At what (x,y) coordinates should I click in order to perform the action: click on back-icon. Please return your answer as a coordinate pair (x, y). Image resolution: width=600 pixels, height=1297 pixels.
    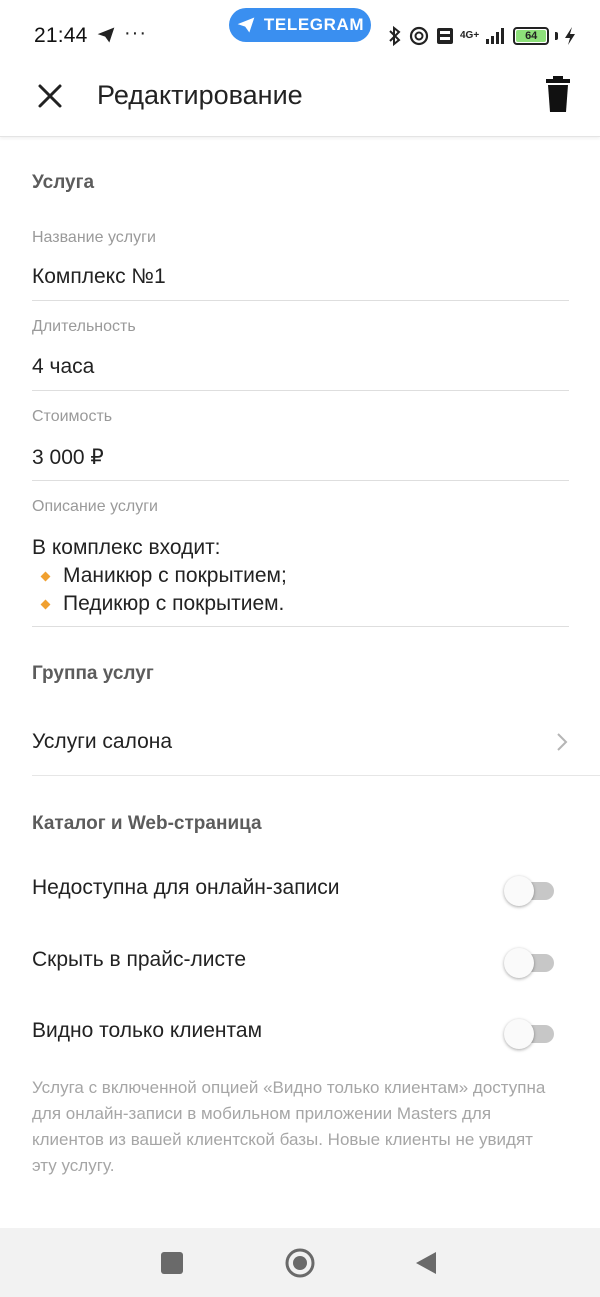
    Looking at the image, I should click on (426, 1263).